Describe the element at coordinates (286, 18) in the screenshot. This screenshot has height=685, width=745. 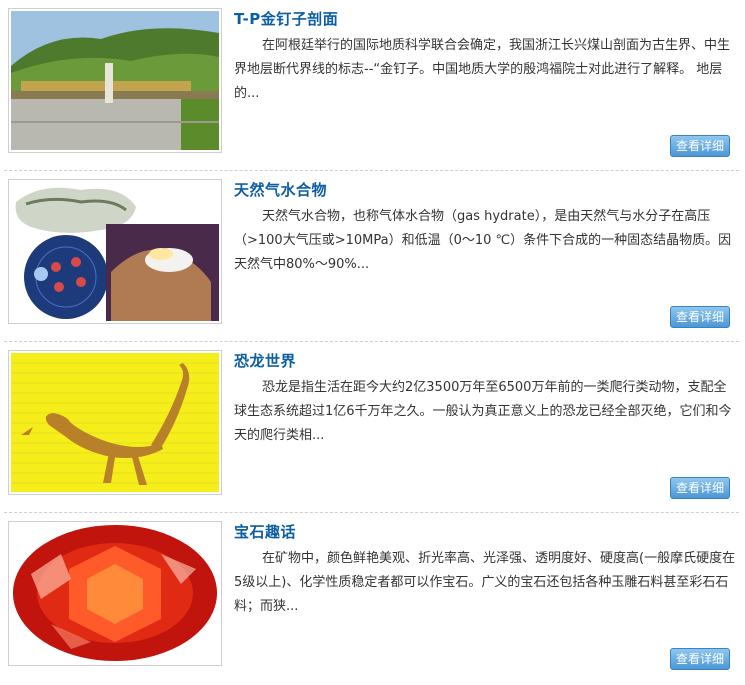
I see `article-title: T-P金钉子剖面` at that location.